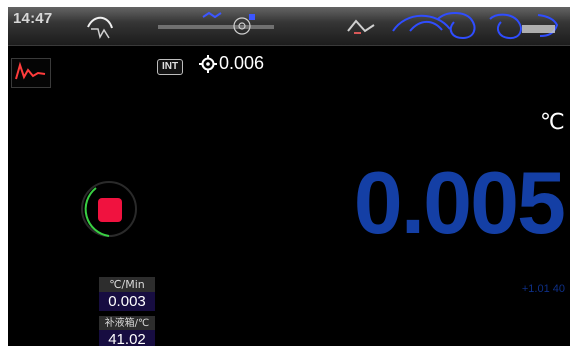 The height and width of the screenshot is (346, 570). What do you see at coordinates (252, 17) in the screenshot?
I see `usb-icon` at bounding box center [252, 17].